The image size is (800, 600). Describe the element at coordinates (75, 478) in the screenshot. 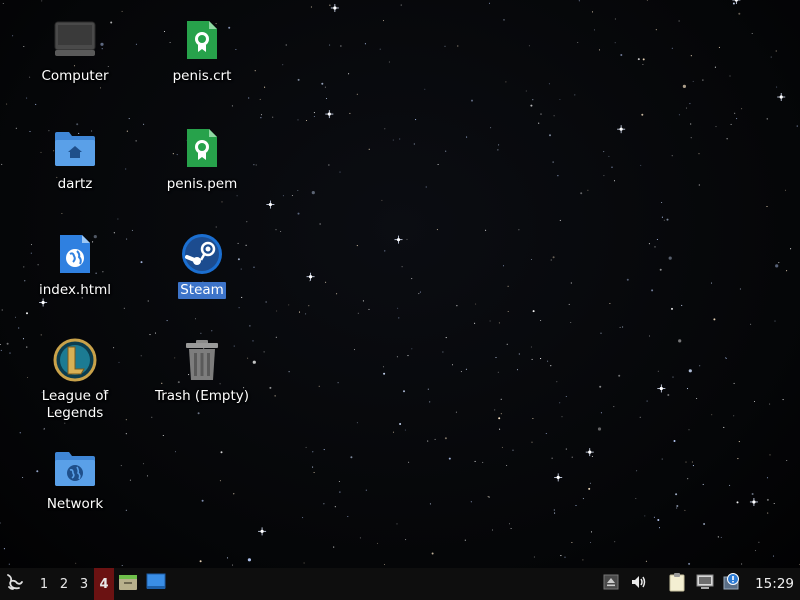

I see `desktop-icon-network: Network` at that location.